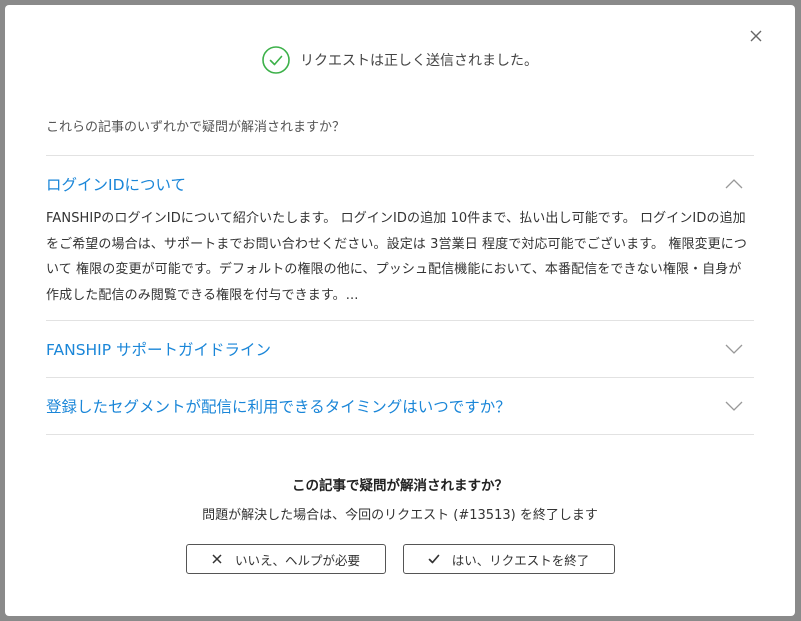  I want to click on article-header-support-guideline: FANSHIP サポートガイドライン, so click(400, 349).